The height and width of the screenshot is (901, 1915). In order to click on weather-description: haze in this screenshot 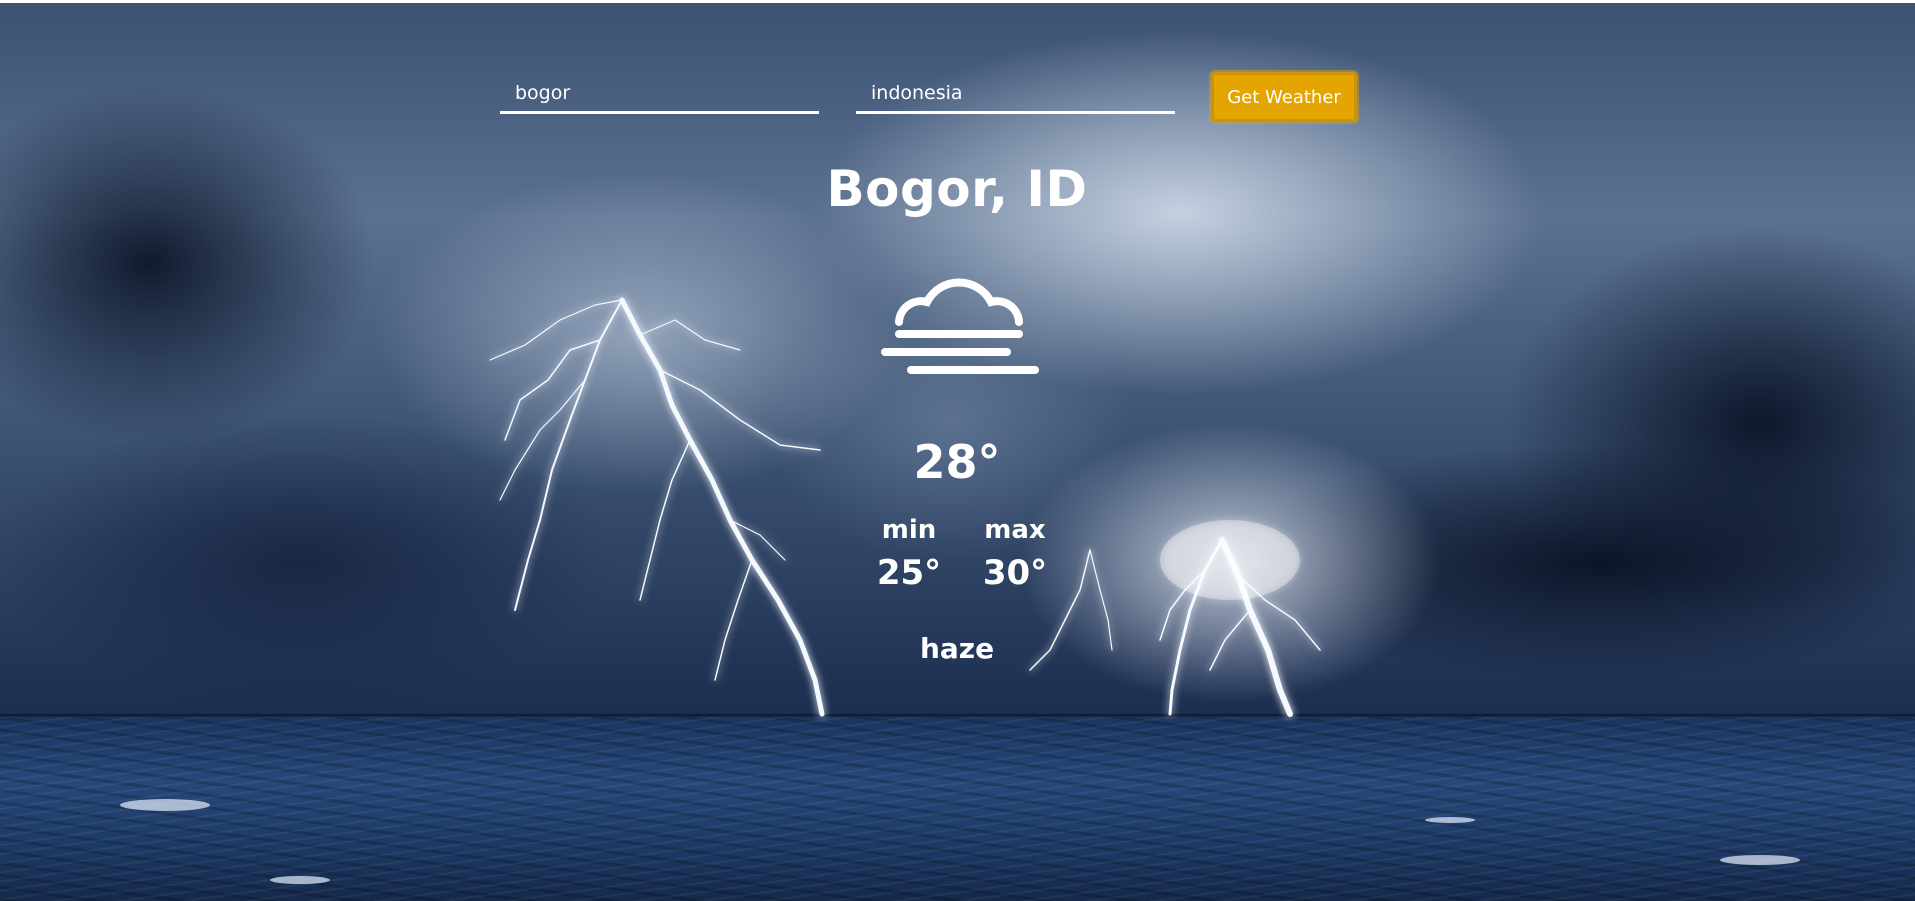, I will do `click(957, 648)`.